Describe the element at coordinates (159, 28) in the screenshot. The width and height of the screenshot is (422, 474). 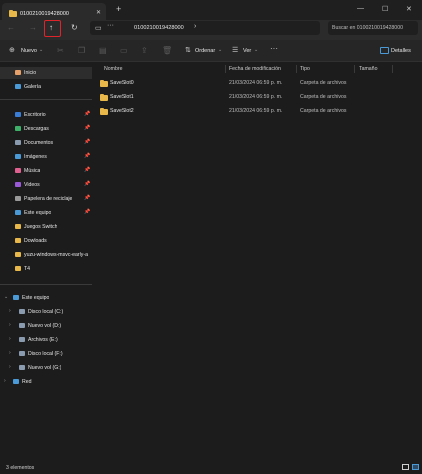
I see `breadcrumb: 0100210019428000` at that location.